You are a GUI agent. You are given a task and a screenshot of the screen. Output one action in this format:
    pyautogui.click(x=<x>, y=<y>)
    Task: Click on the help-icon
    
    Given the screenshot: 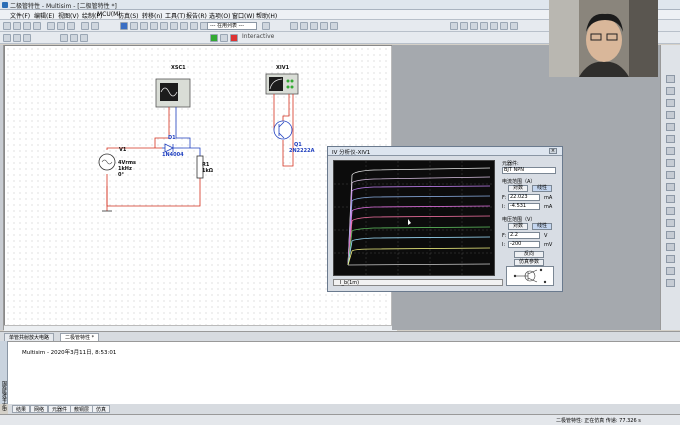 What is the action you would take?
    pyautogui.click(x=266, y=26)
    